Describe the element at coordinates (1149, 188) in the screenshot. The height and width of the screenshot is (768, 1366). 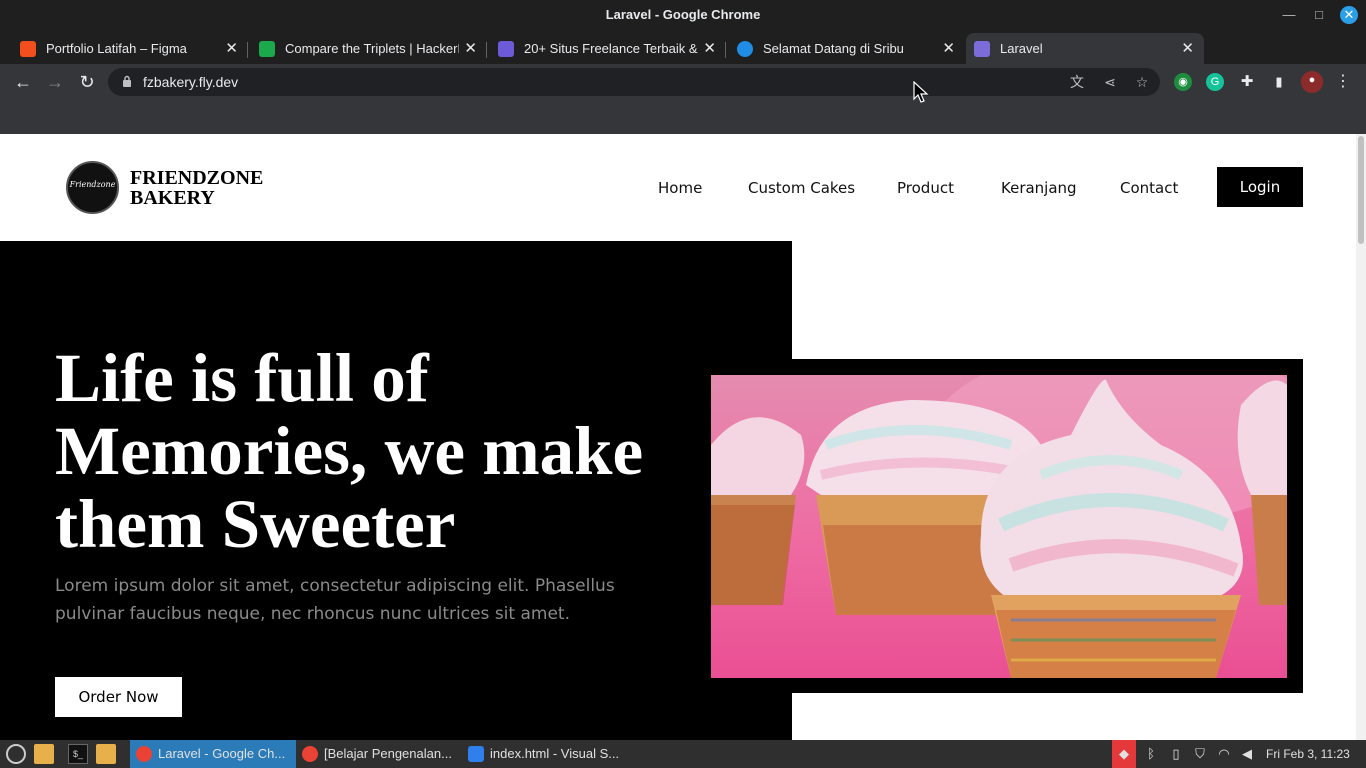
I see `nav-contact: Contact` at that location.